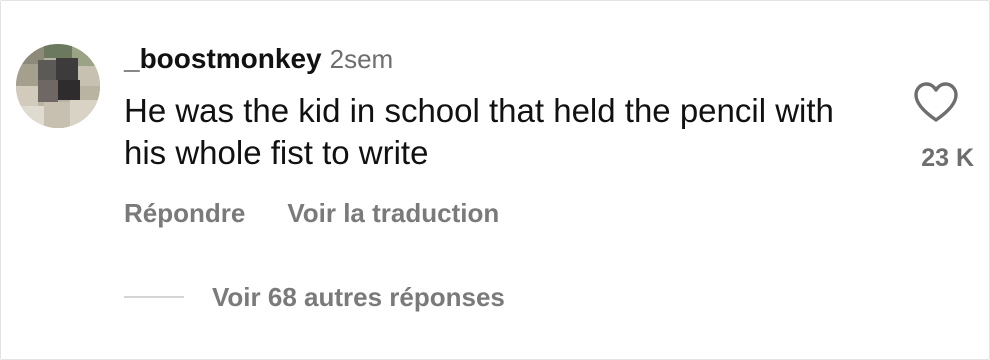  I want to click on username-link: _boostmonkey, so click(223, 58).